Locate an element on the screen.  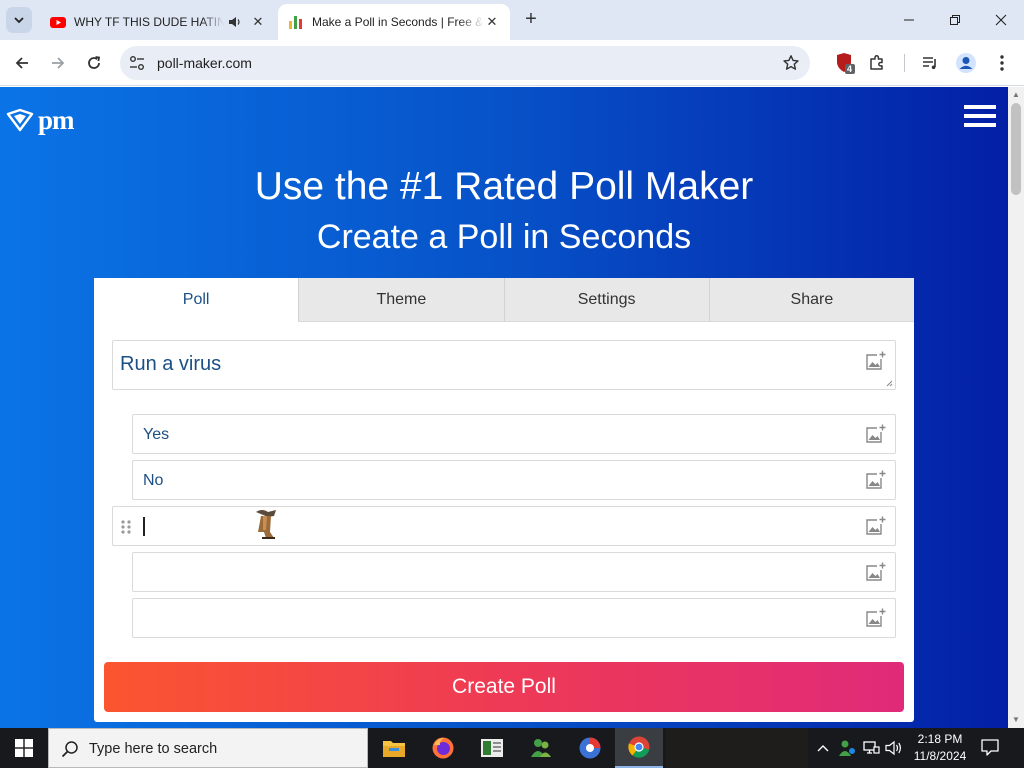
browser-toolbar: poll-maker.com 4 is located at coordinates (512, 63).